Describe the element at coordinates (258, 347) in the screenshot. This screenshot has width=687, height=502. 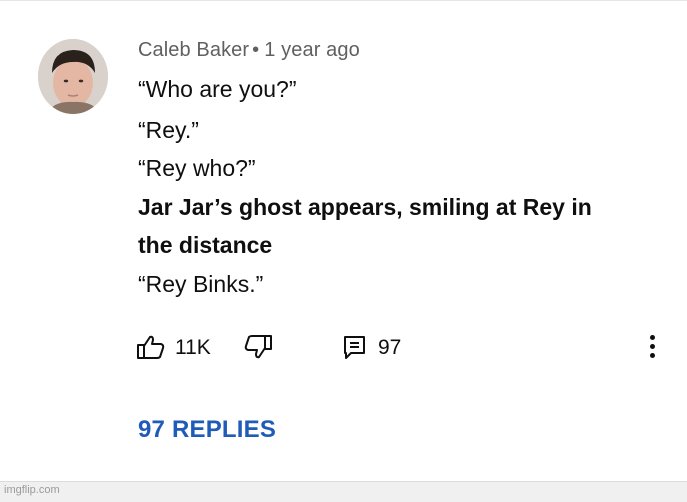
I see `thumbs-down-icon` at that location.